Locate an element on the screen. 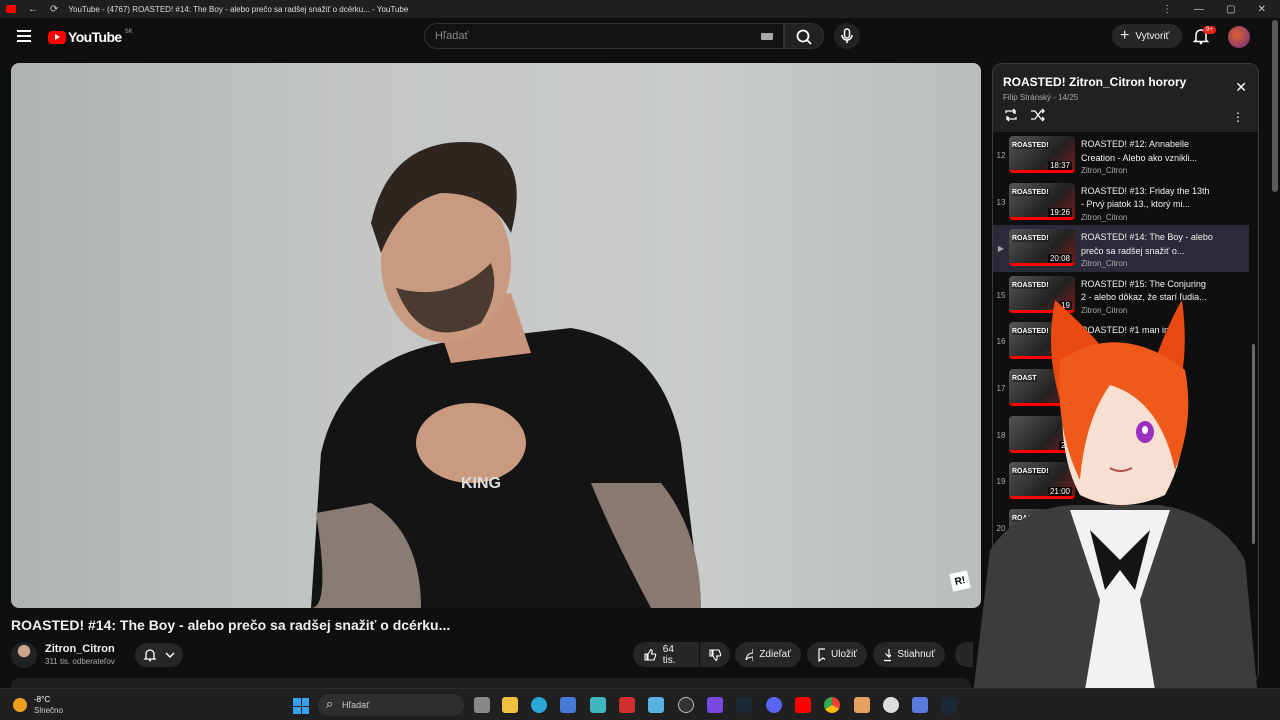  youtube-favicon-icon is located at coordinates (11, 9).